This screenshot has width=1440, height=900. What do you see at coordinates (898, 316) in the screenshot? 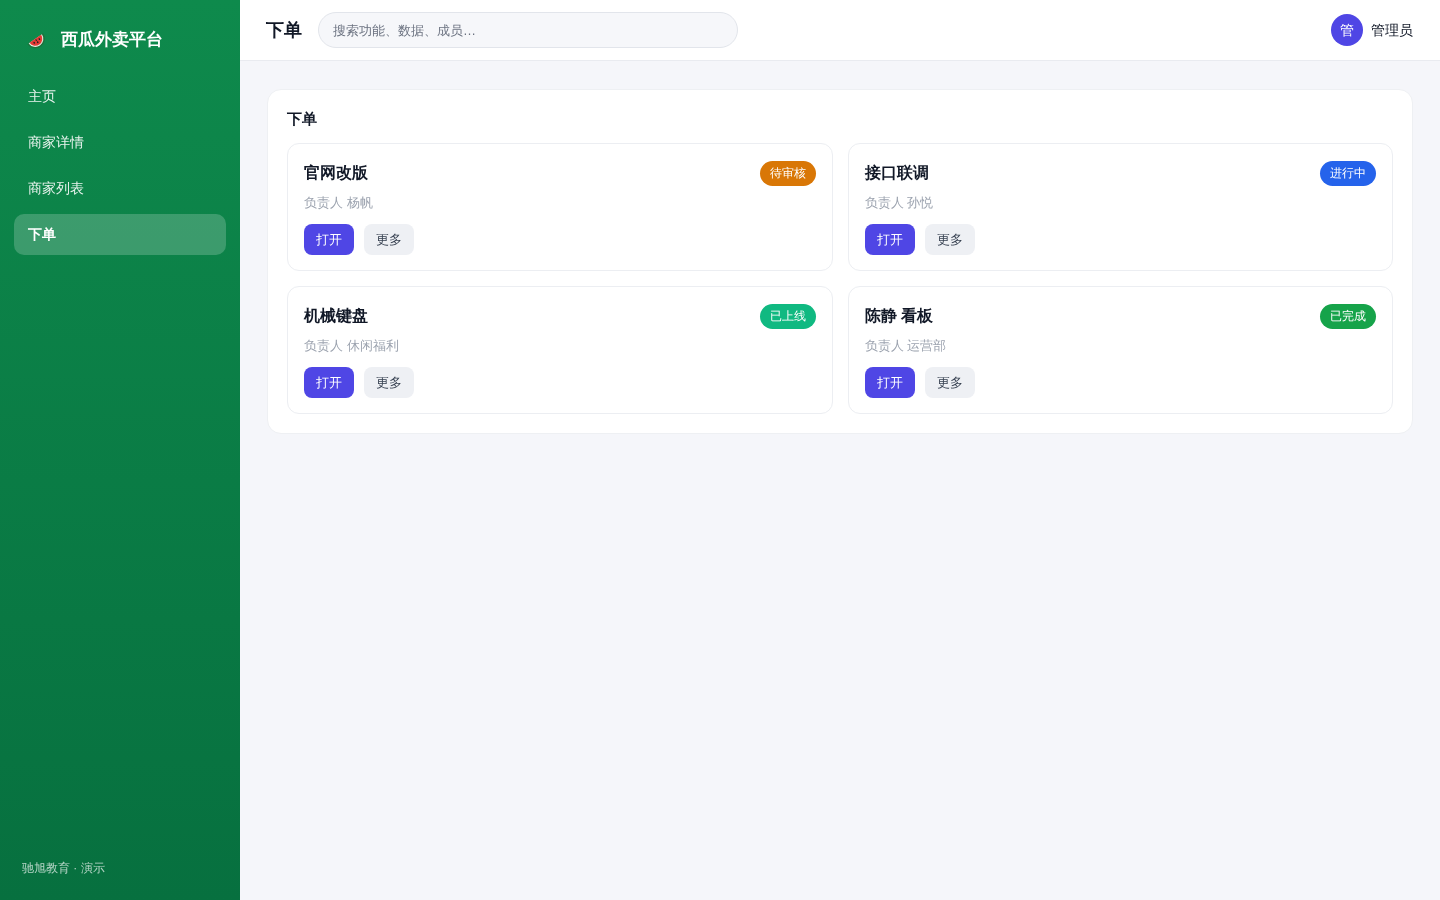
I see `card-title: 陈静 看板` at bounding box center [898, 316].